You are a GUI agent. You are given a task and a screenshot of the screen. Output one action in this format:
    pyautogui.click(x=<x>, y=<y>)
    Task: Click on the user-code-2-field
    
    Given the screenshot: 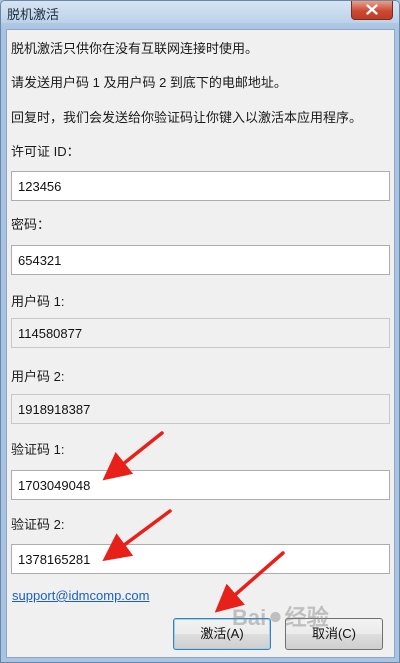 What is the action you would take?
    pyautogui.click(x=200, y=409)
    